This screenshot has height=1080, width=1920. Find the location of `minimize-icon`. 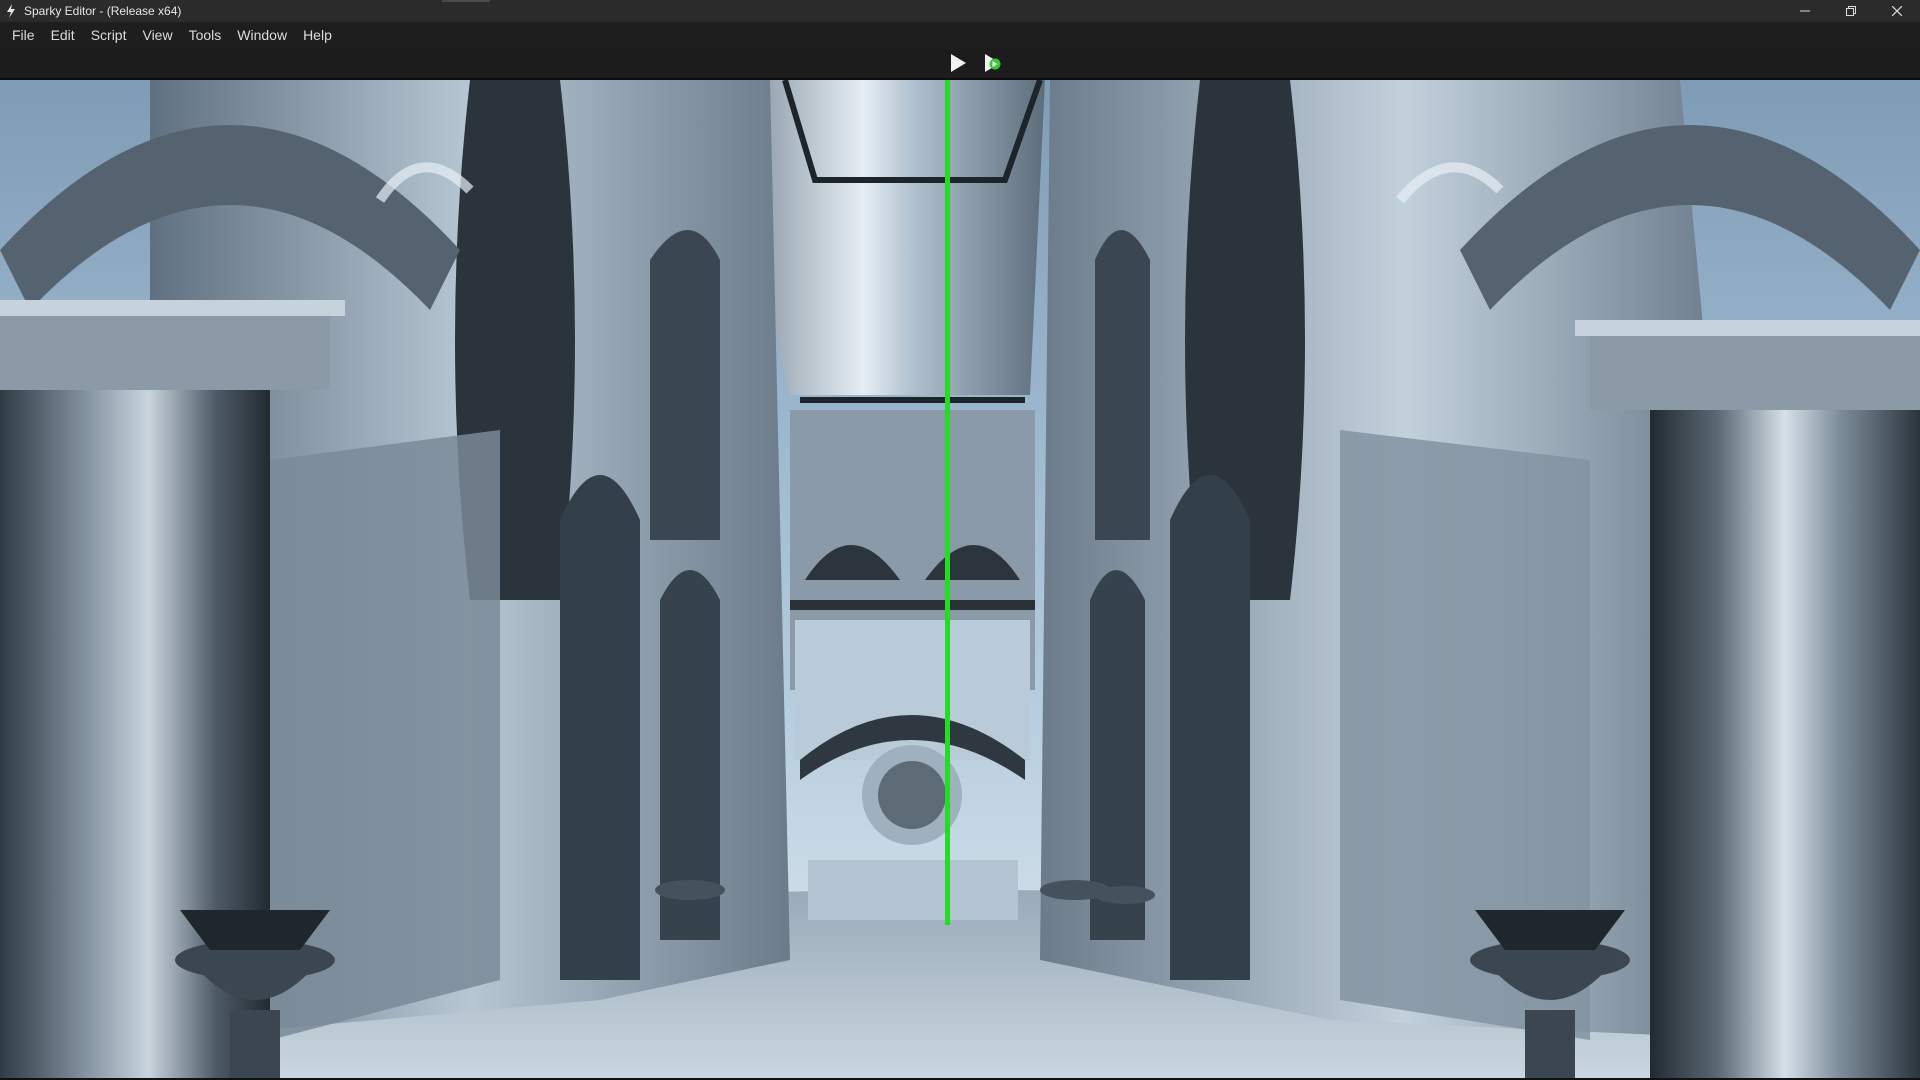

minimize-icon is located at coordinates (1805, 11).